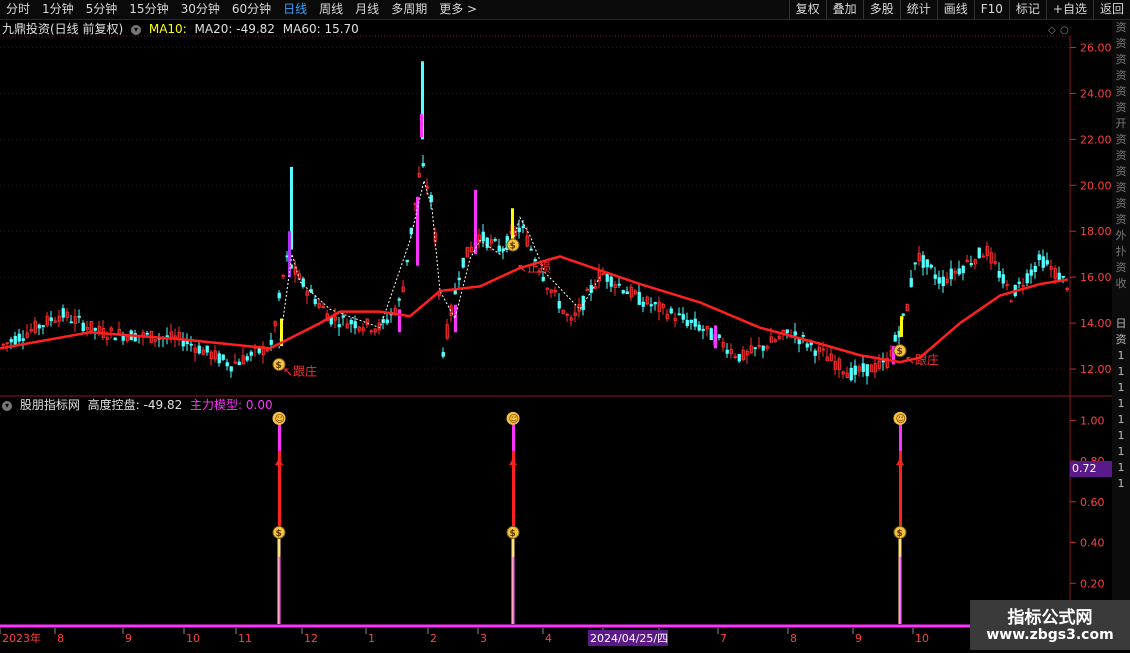 This screenshot has width=1130, height=653. Describe the element at coordinates (723, 638) in the screenshot. I see `date-tick-label: 7` at that location.